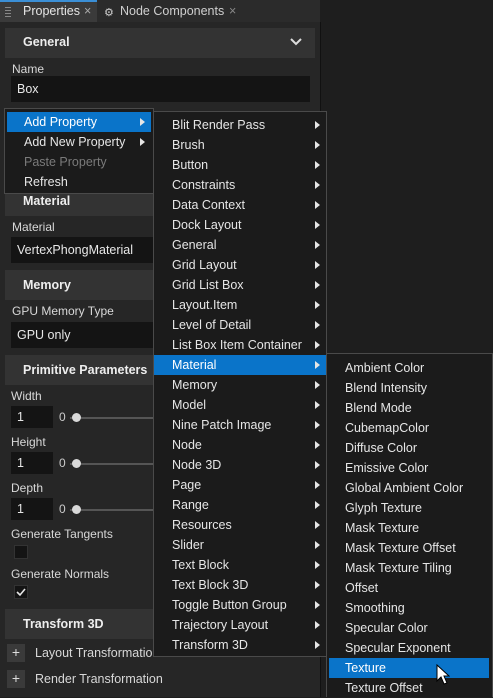 The height and width of the screenshot is (698, 493). Describe the element at coordinates (378, 408) in the screenshot. I see `material-property-label: Blend Mode` at that location.